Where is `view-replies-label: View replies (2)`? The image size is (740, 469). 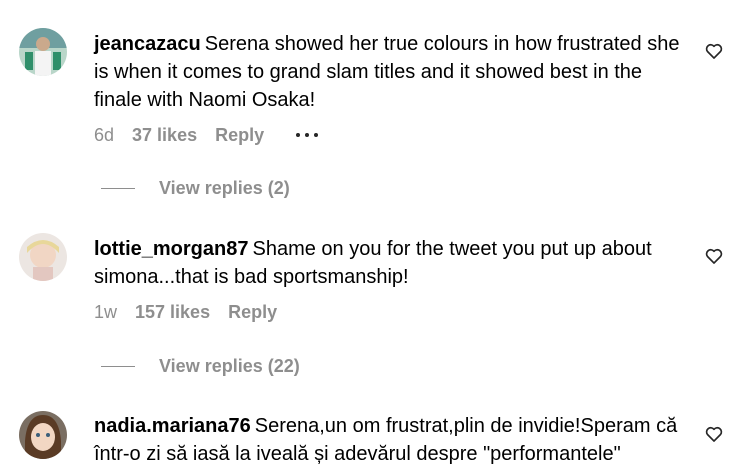 view-replies-label: View replies (2) is located at coordinates (224, 187).